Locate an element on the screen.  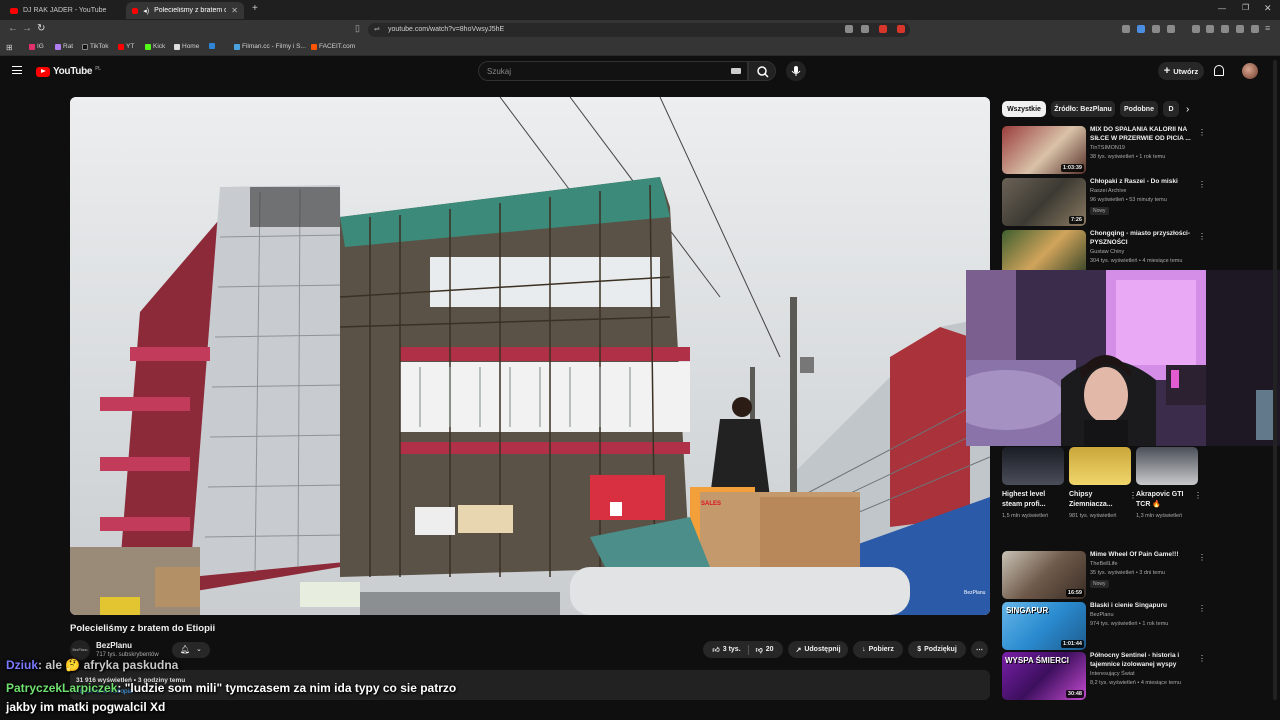
dislike-count: 20 is located at coordinates (770, 649).